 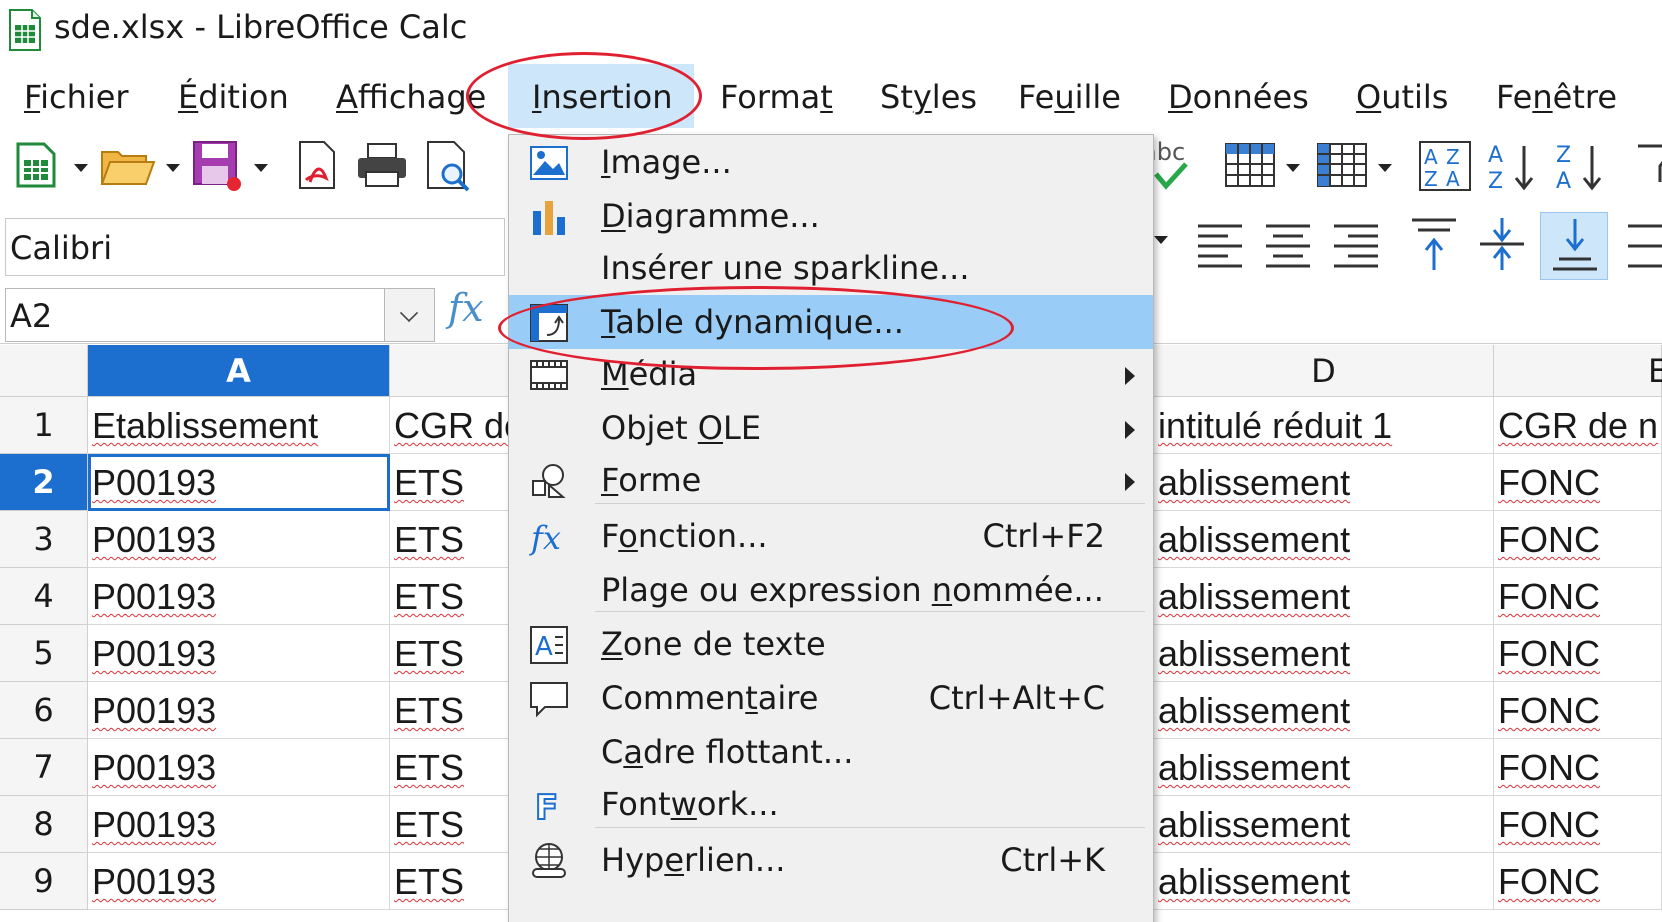 I want to click on cell-b8: ETS, so click(x=450, y=824).